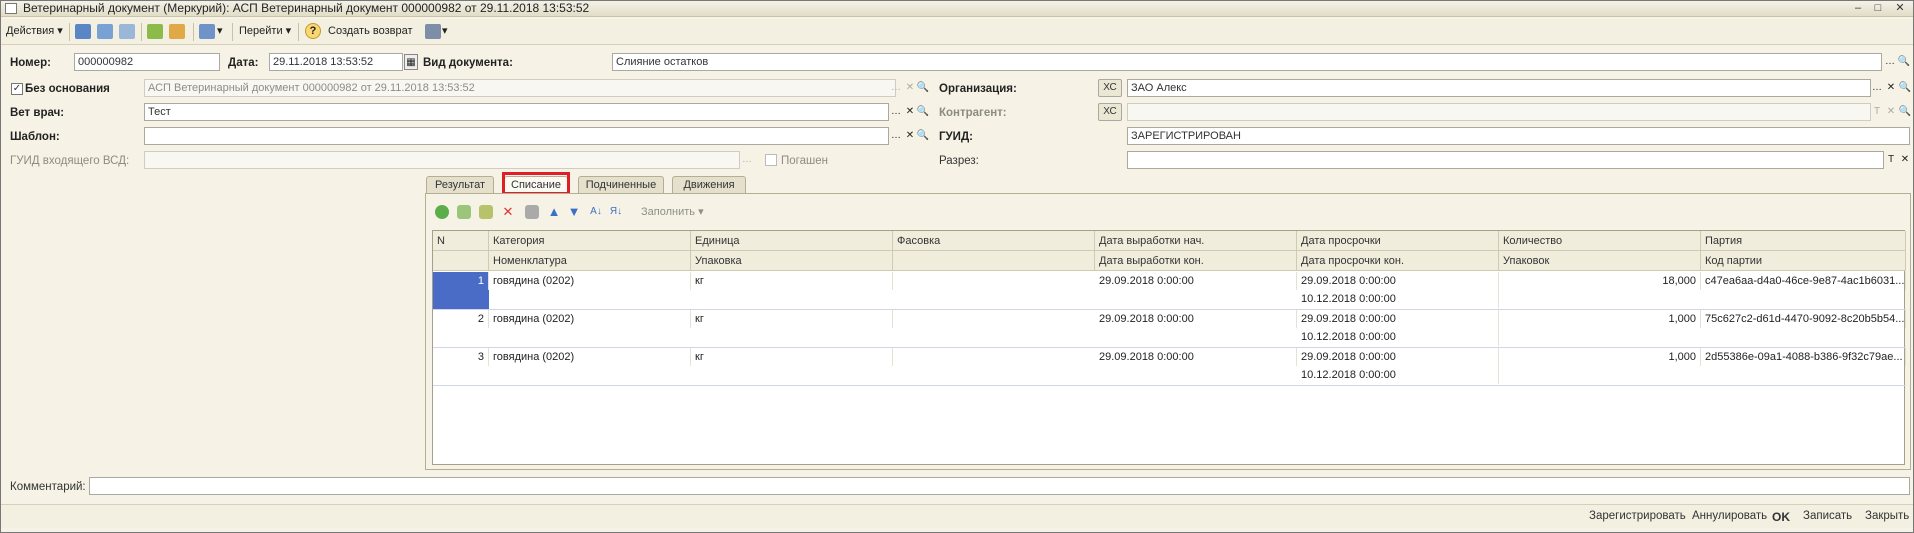  What do you see at coordinates (1904, 62) in the screenshot?
I see `doc-type-open-icon: 🔍` at bounding box center [1904, 62].